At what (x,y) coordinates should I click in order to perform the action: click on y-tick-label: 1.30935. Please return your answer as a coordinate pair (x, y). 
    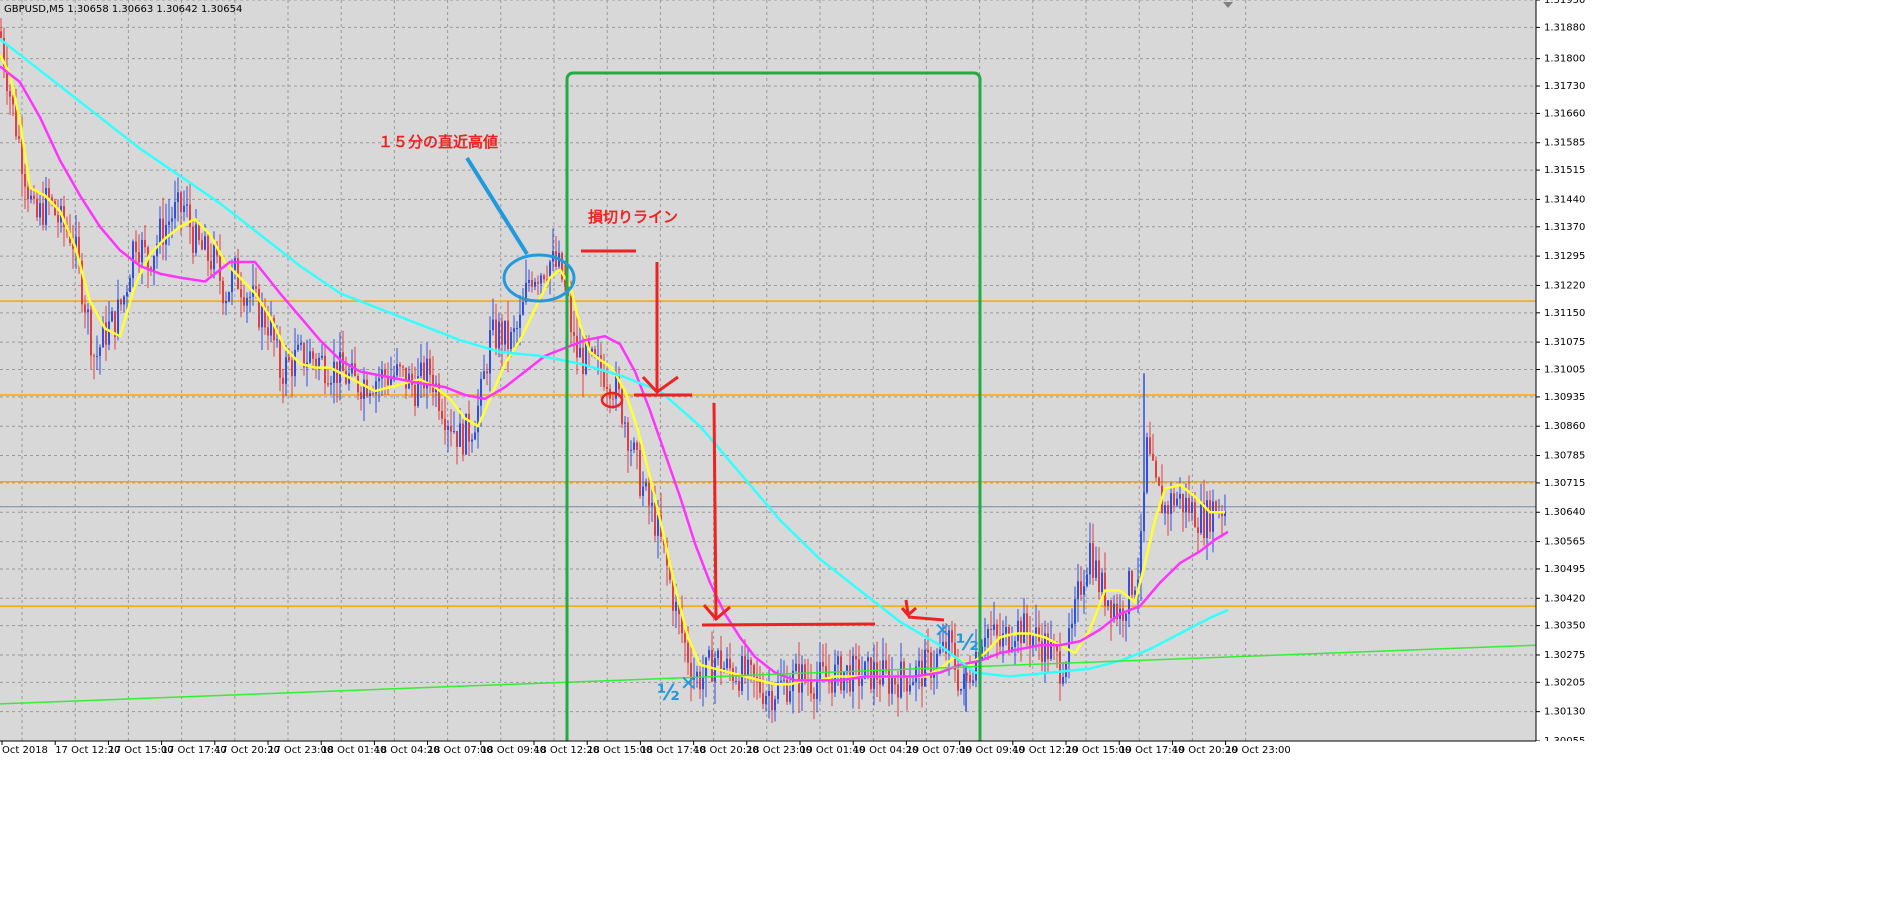
    Looking at the image, I should click on (1564, 397).